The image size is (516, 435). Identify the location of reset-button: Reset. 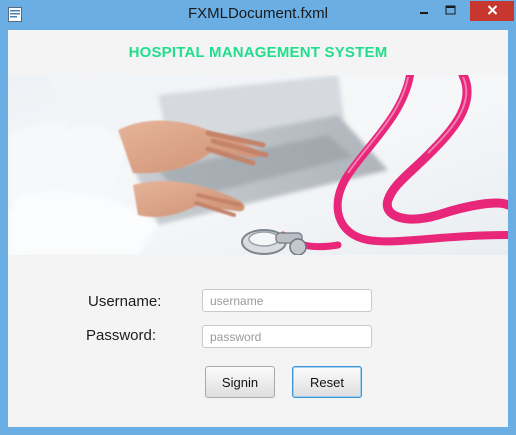
(327, 382).